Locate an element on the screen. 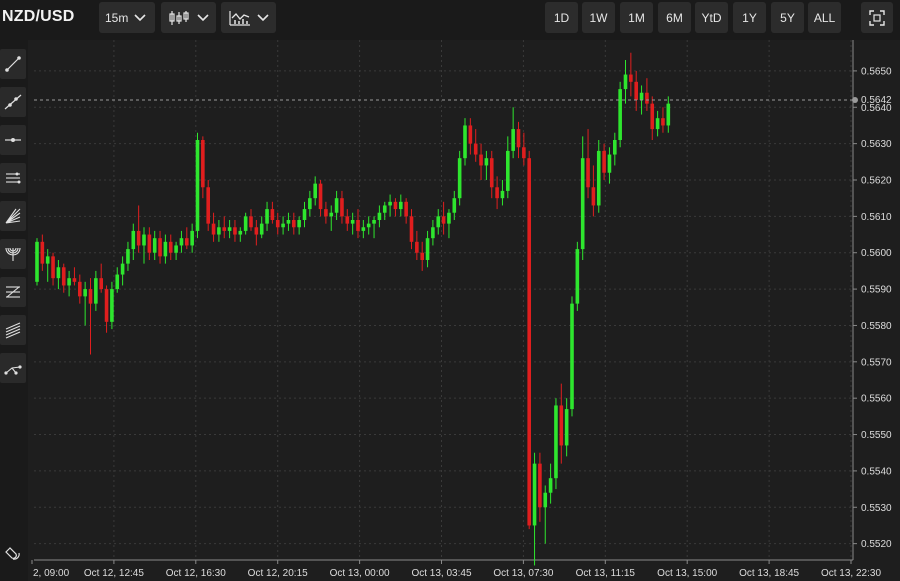 Image resolution: width=900 pixels, height=581 pixels. tool-fib-retracement is located at coordinates (13, 292).